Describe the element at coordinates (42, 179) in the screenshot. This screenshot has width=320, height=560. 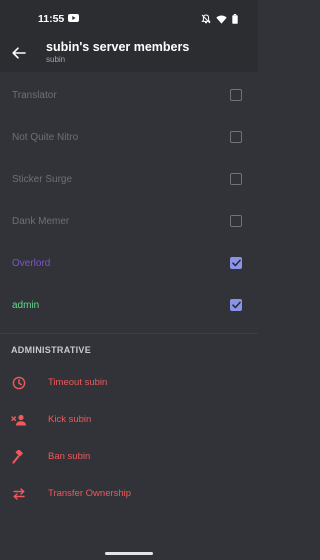
I see `role-label: Sticker Surge` at that location.